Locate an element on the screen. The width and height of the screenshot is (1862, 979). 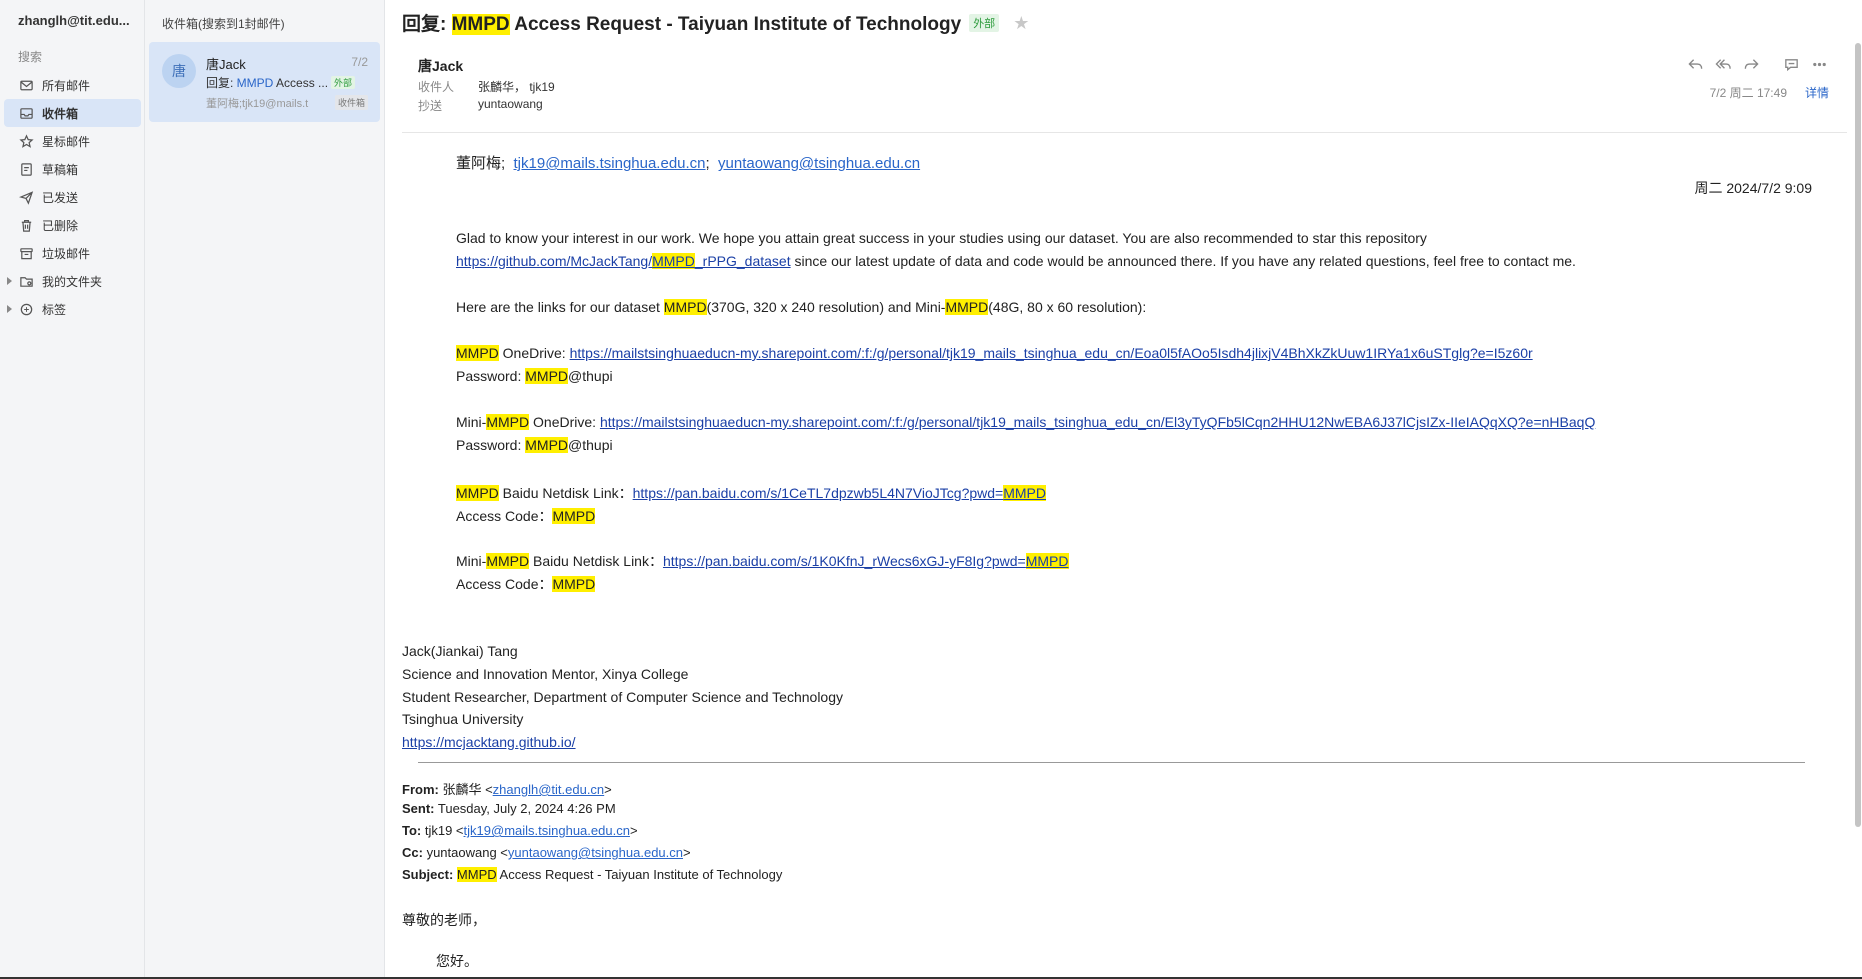
scrollbar-thumb is located at coordinates (1858, 435).